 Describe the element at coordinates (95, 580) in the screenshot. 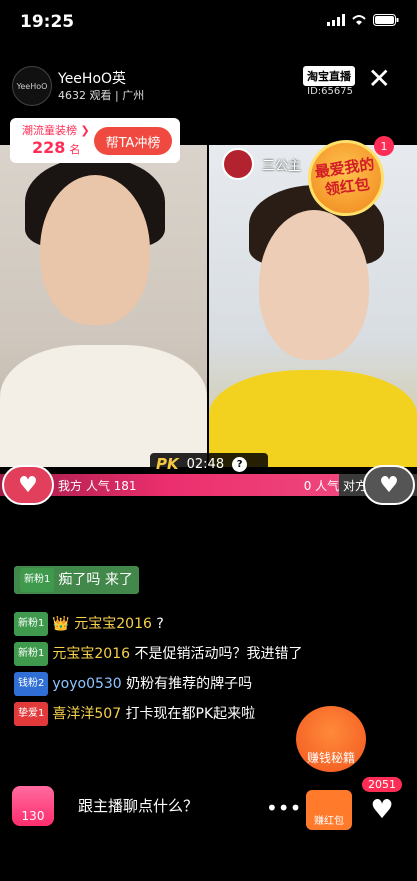

I see `comment-text: 痴了吗 来了` at that location.